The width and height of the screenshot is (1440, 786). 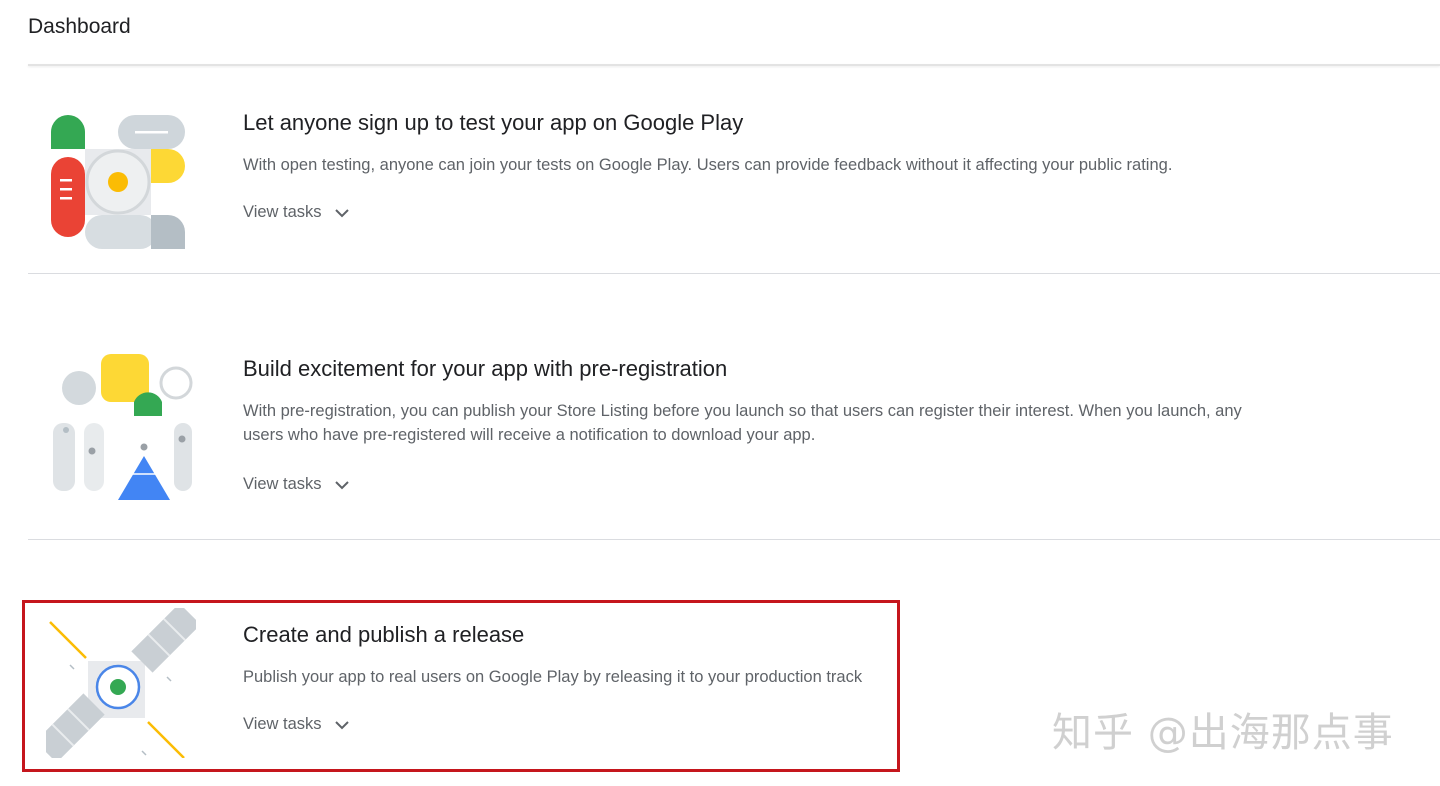 I want to click on page-title: Dashboard, so click(x=79, y=26).